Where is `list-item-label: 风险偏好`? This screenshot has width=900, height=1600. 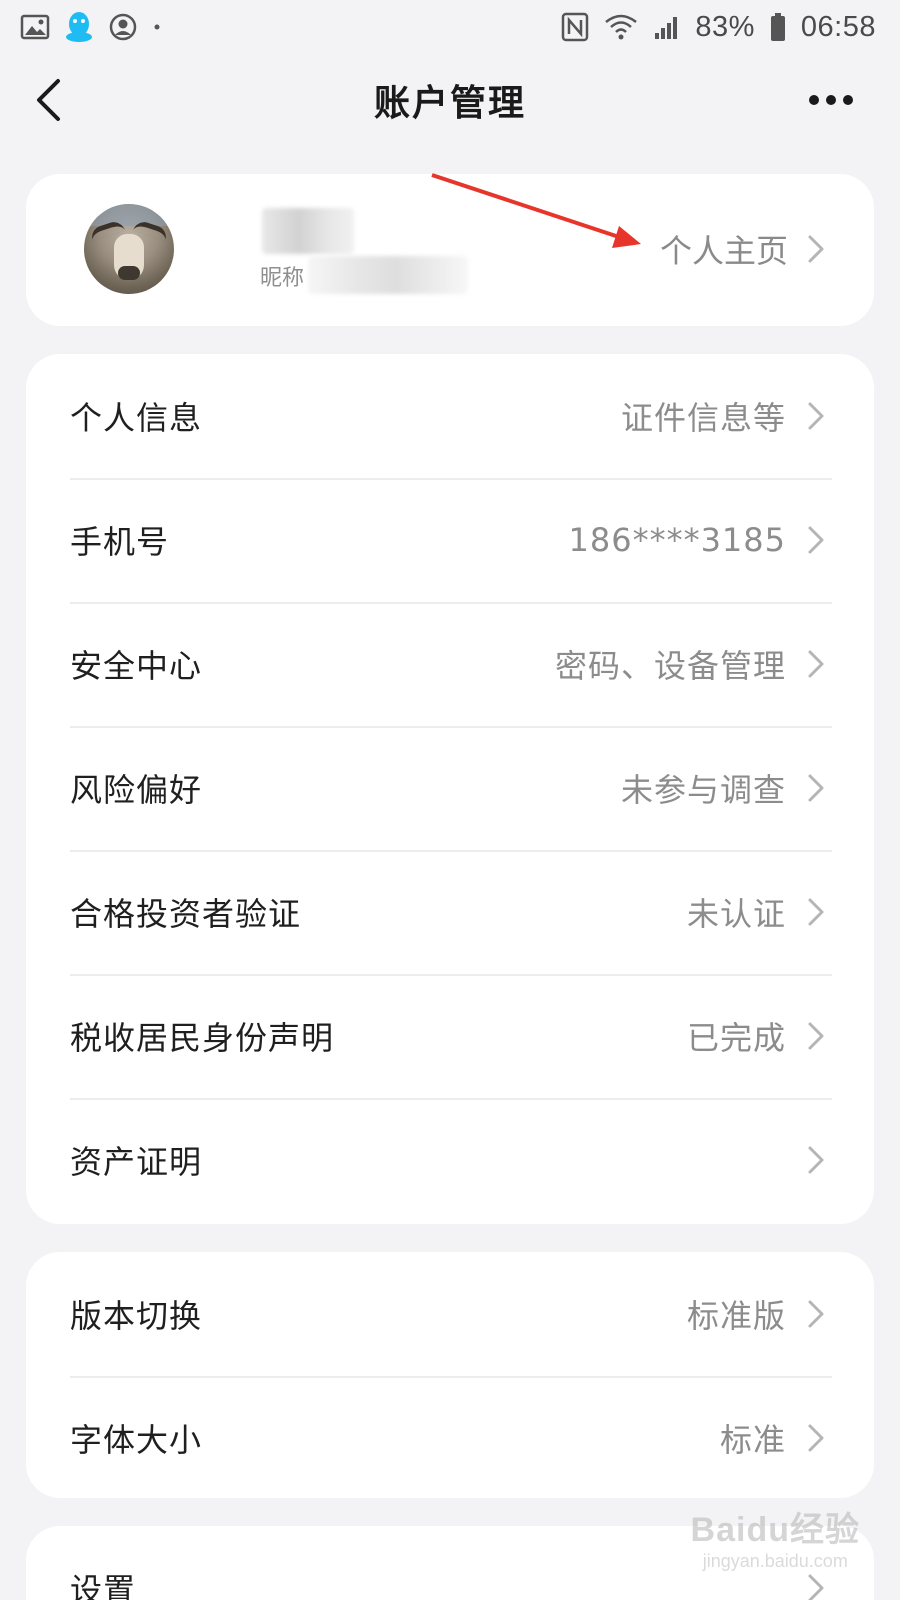
list-item-label: 风险偏好 is located at coordinates (136, 790).